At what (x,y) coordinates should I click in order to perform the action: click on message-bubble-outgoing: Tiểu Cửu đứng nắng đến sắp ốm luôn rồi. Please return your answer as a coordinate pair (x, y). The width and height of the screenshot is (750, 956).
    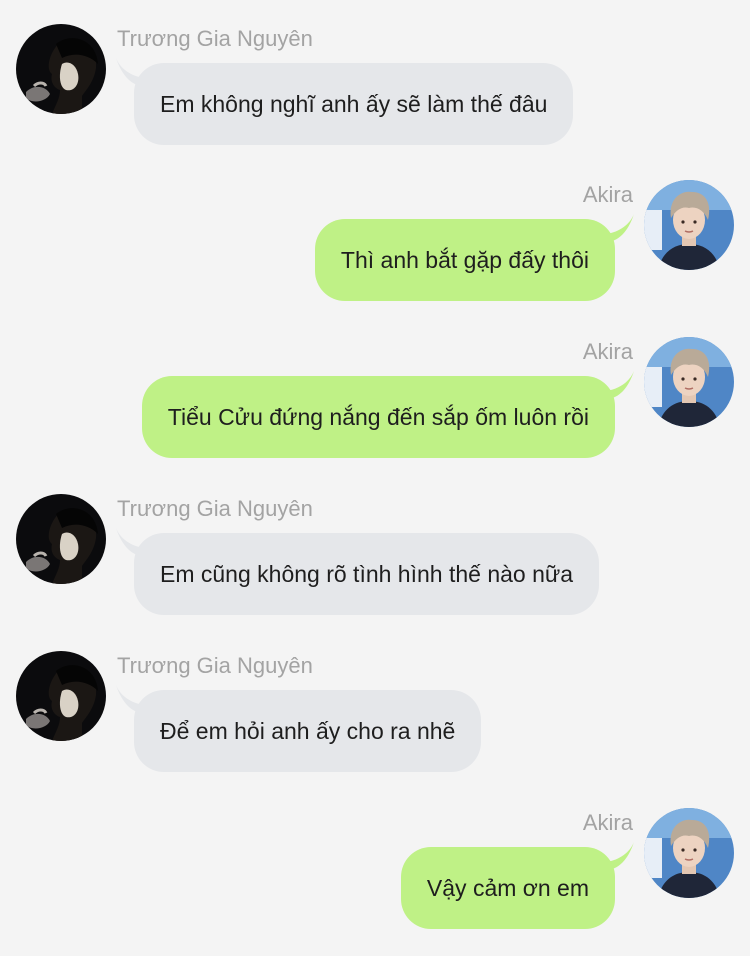
    Looking at the image, I should click on (378, 417).